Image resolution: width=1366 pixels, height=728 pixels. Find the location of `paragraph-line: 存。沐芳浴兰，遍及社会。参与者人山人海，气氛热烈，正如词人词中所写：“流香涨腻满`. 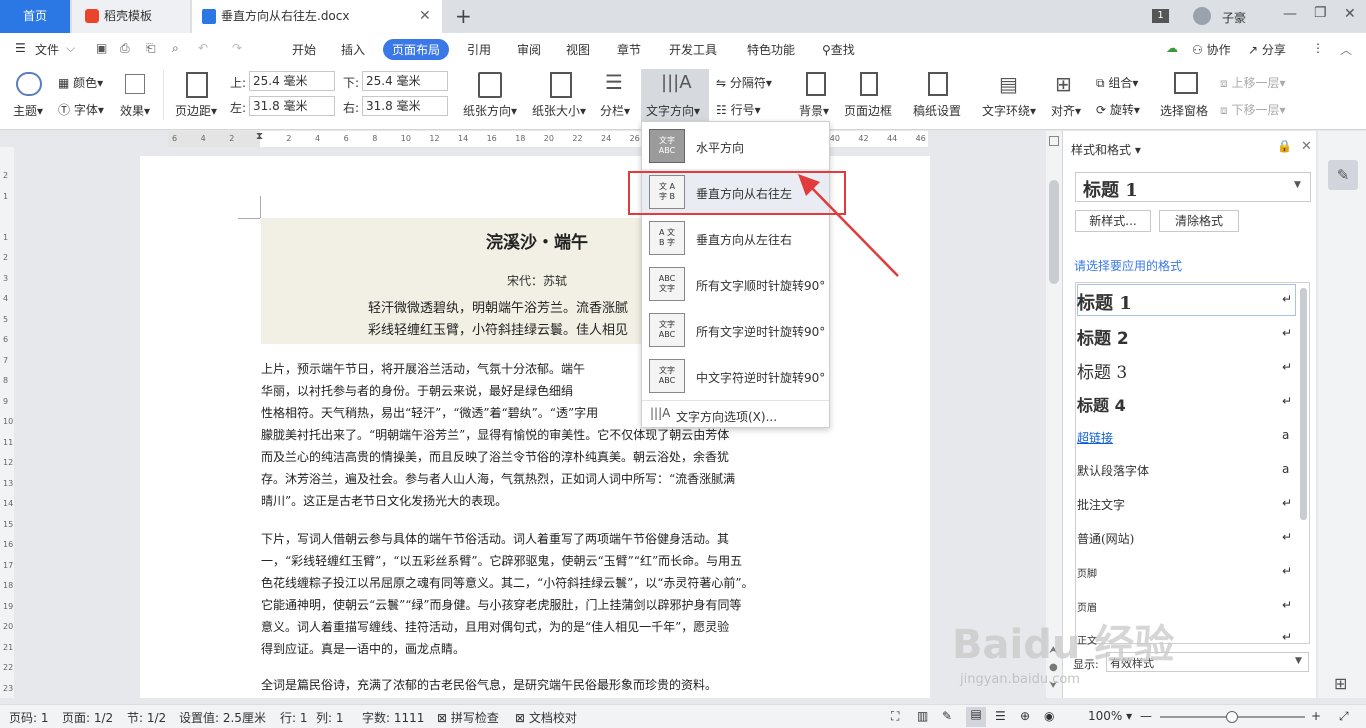

paragraph-line: 存。沐芳浴兰，遍及社会。参与者人山人海，气氛热烈，正如词人词中所写：“流香涨腻满 is located at coordinates (538, 479).